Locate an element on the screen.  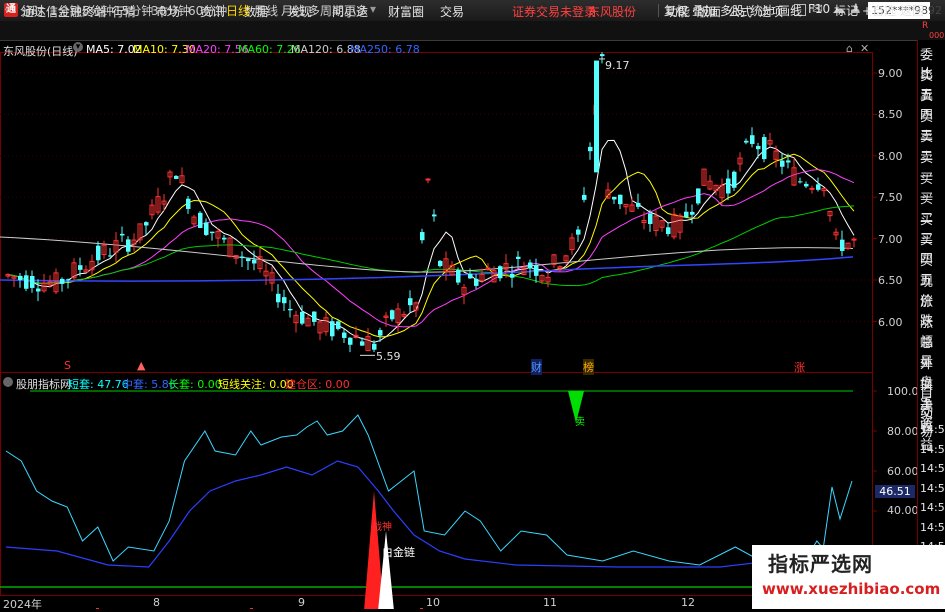
more-dropdown-icon: ▾ is located at coordinates (373, 9).